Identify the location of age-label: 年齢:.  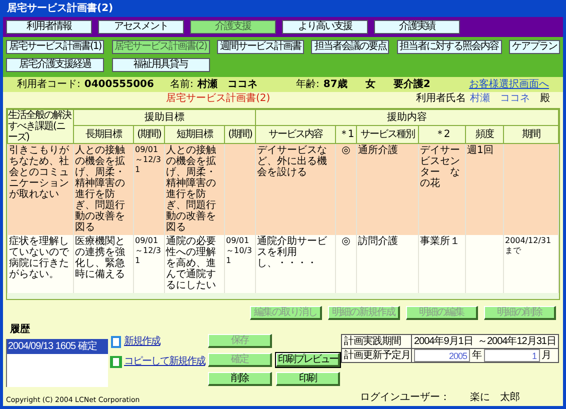
(308, 85).